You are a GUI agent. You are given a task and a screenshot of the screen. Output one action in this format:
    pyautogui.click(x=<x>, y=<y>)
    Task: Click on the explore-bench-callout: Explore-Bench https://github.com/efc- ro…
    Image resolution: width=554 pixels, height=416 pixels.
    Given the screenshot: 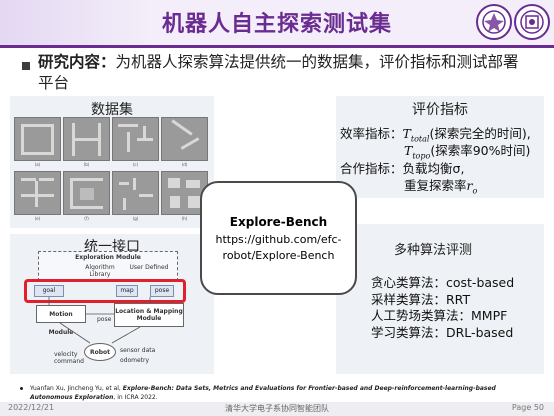 What is the action you would take?
    pyautogui.click(x=278, y=238)
    